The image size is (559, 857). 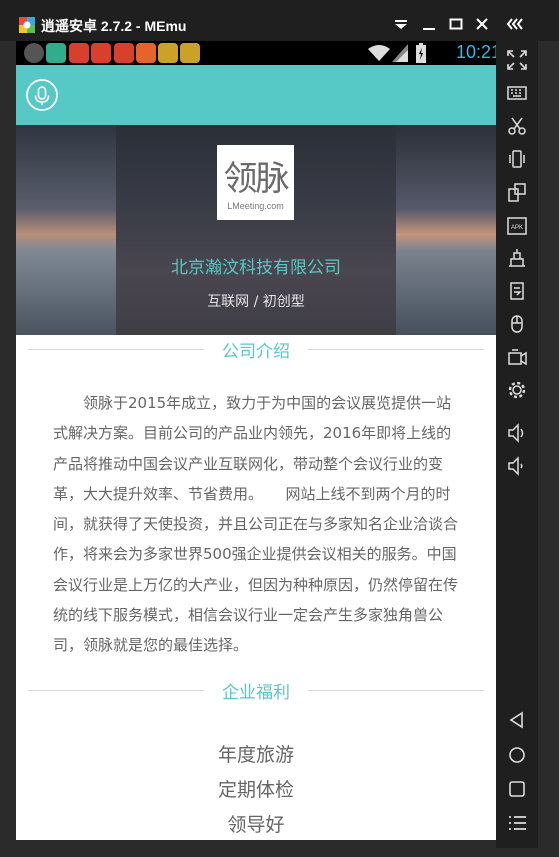 What do you see at coordinates (248, 848) in the screenshot?
I see `emulator-frame-bottom` at bounding box center [248, 848].